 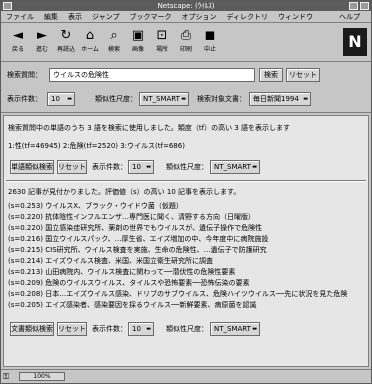 What do you see at coordinates (295, 17) in the screenshot?
I see `menu-window: ウィンドウ` at bounding box center [295, 17].